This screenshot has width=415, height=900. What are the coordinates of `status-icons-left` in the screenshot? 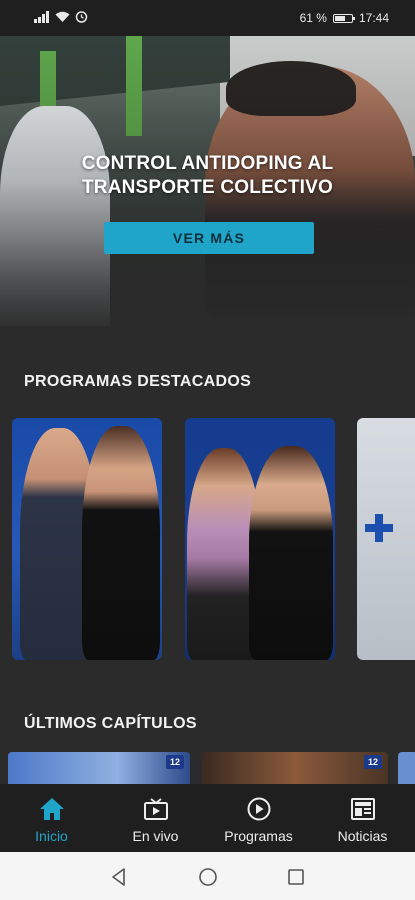 It's located at (61, 16).